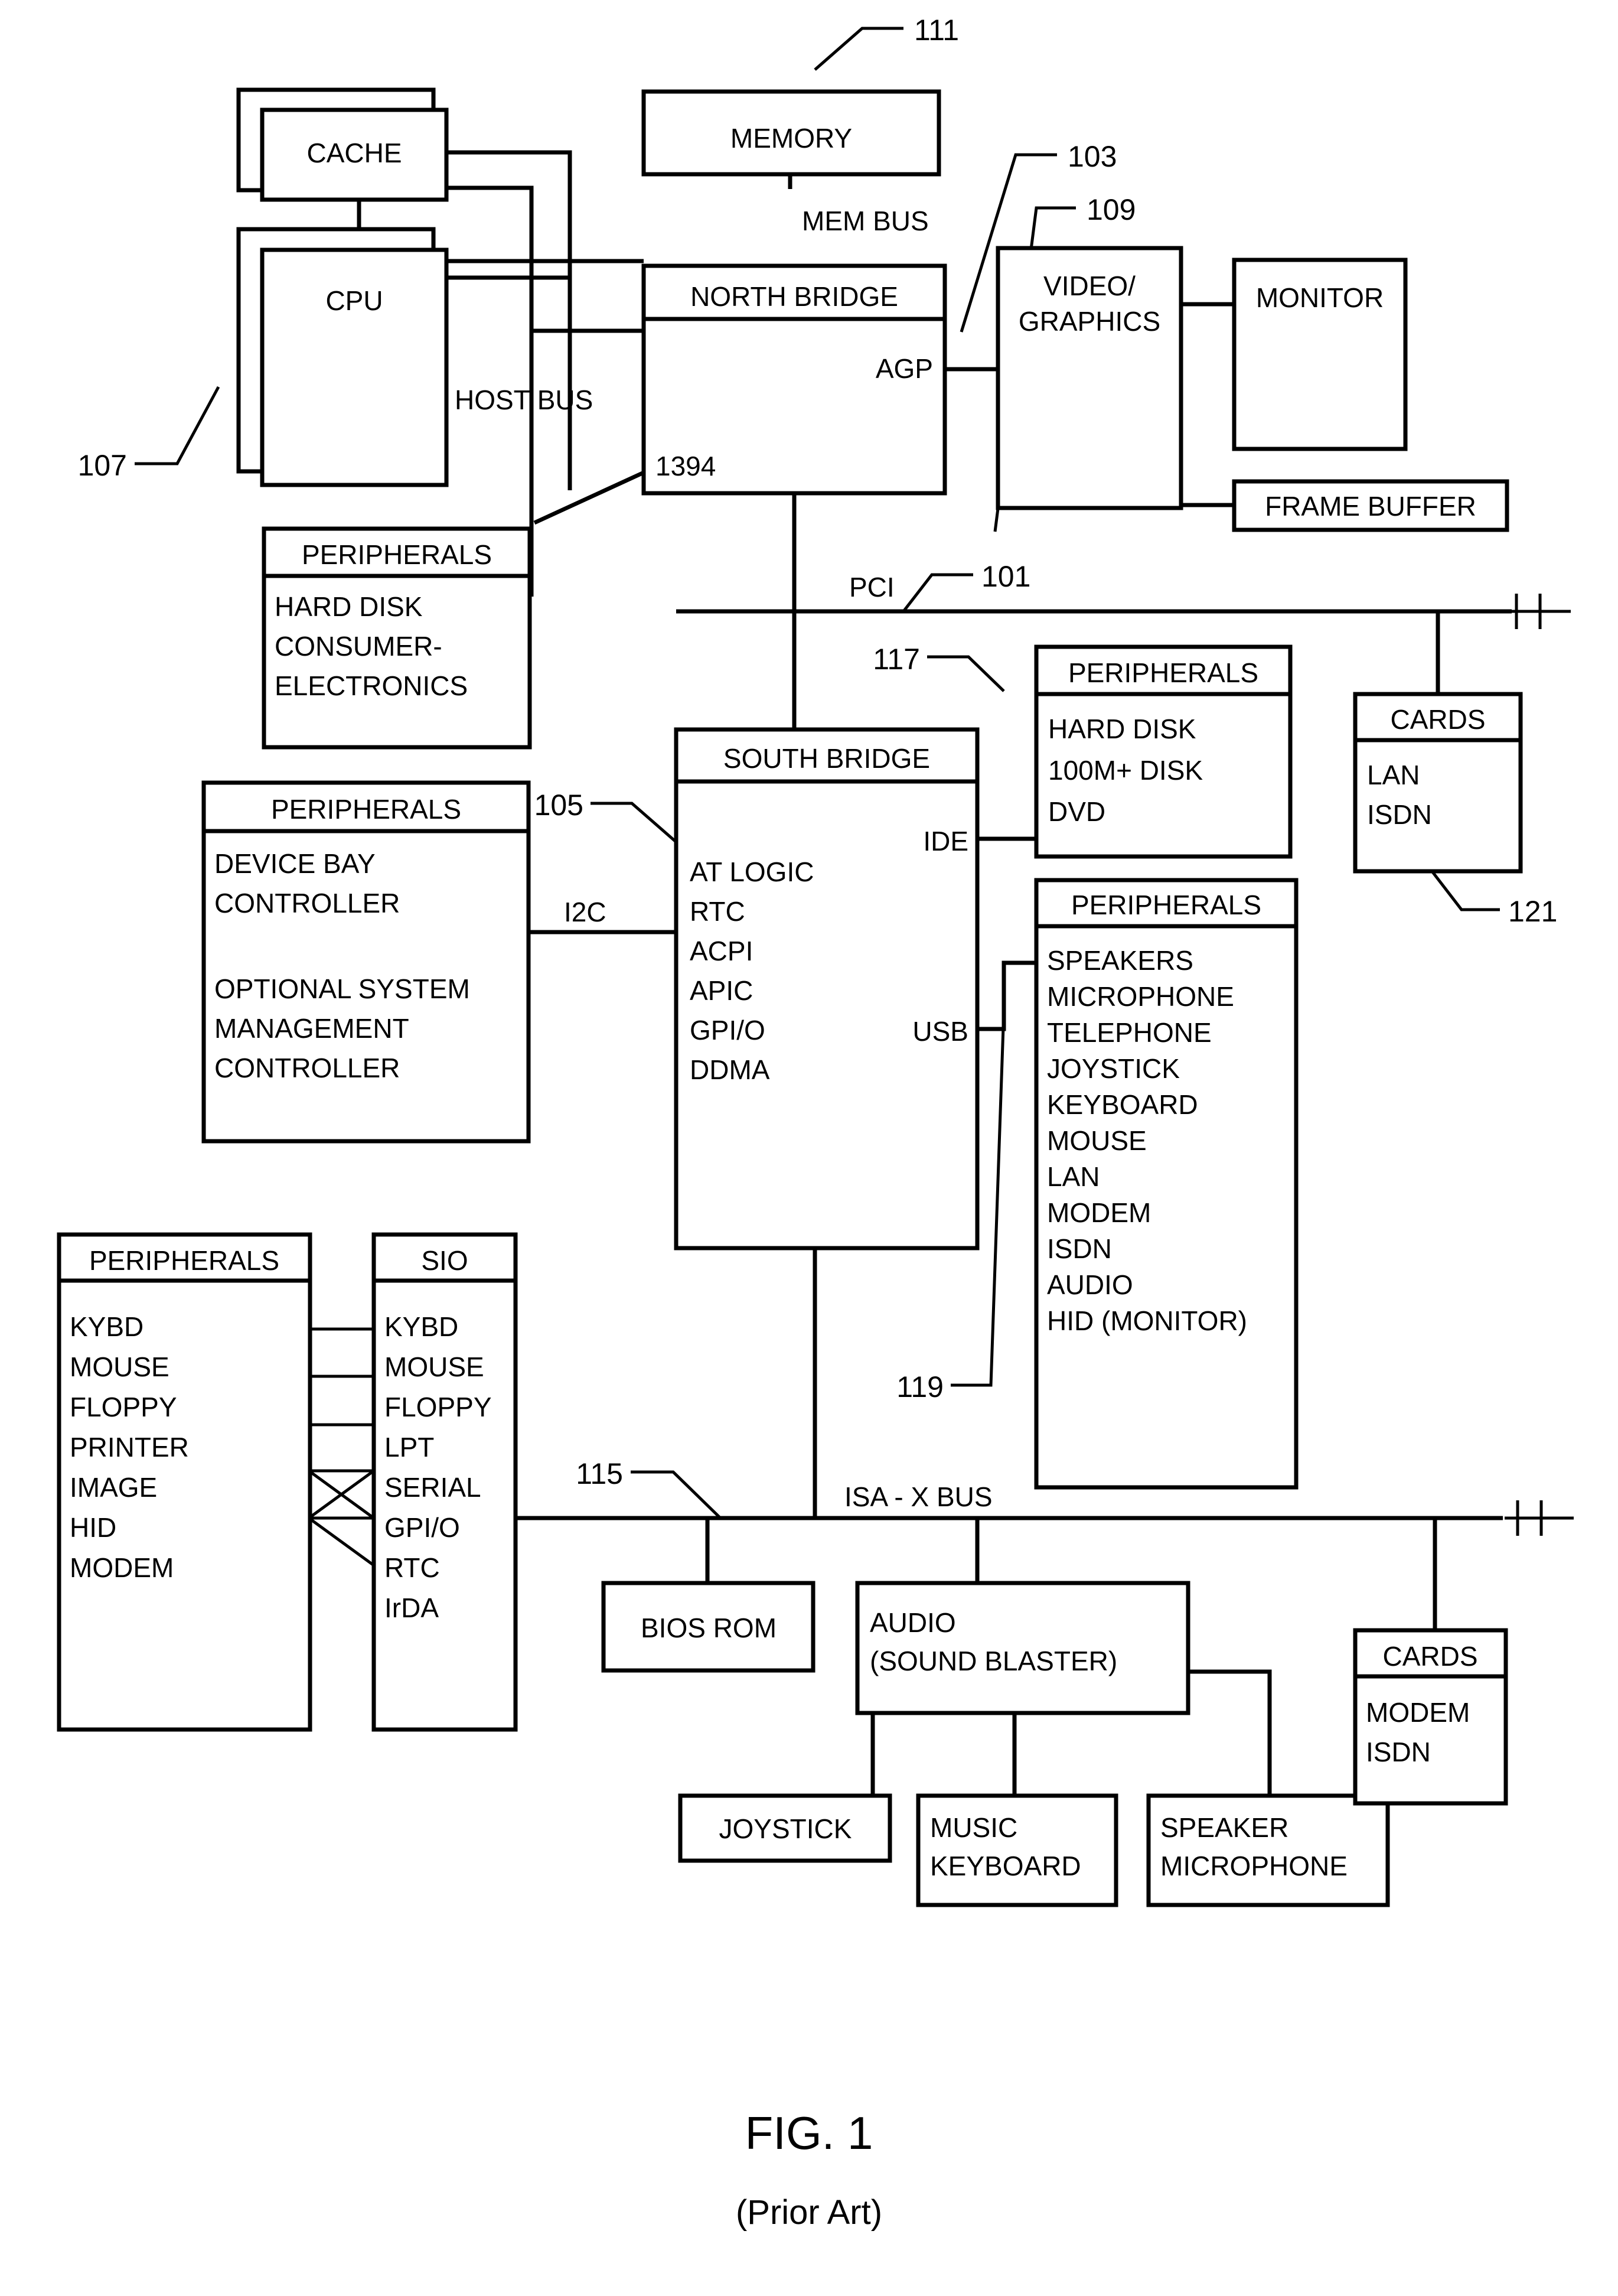 This screenshot has width=1618, height=2296. What do you see at coordinates (366, 810) in the screenshot?
I see `peripherals-i2c-header: PERIPHERALS` at bounding box center [366, 810].